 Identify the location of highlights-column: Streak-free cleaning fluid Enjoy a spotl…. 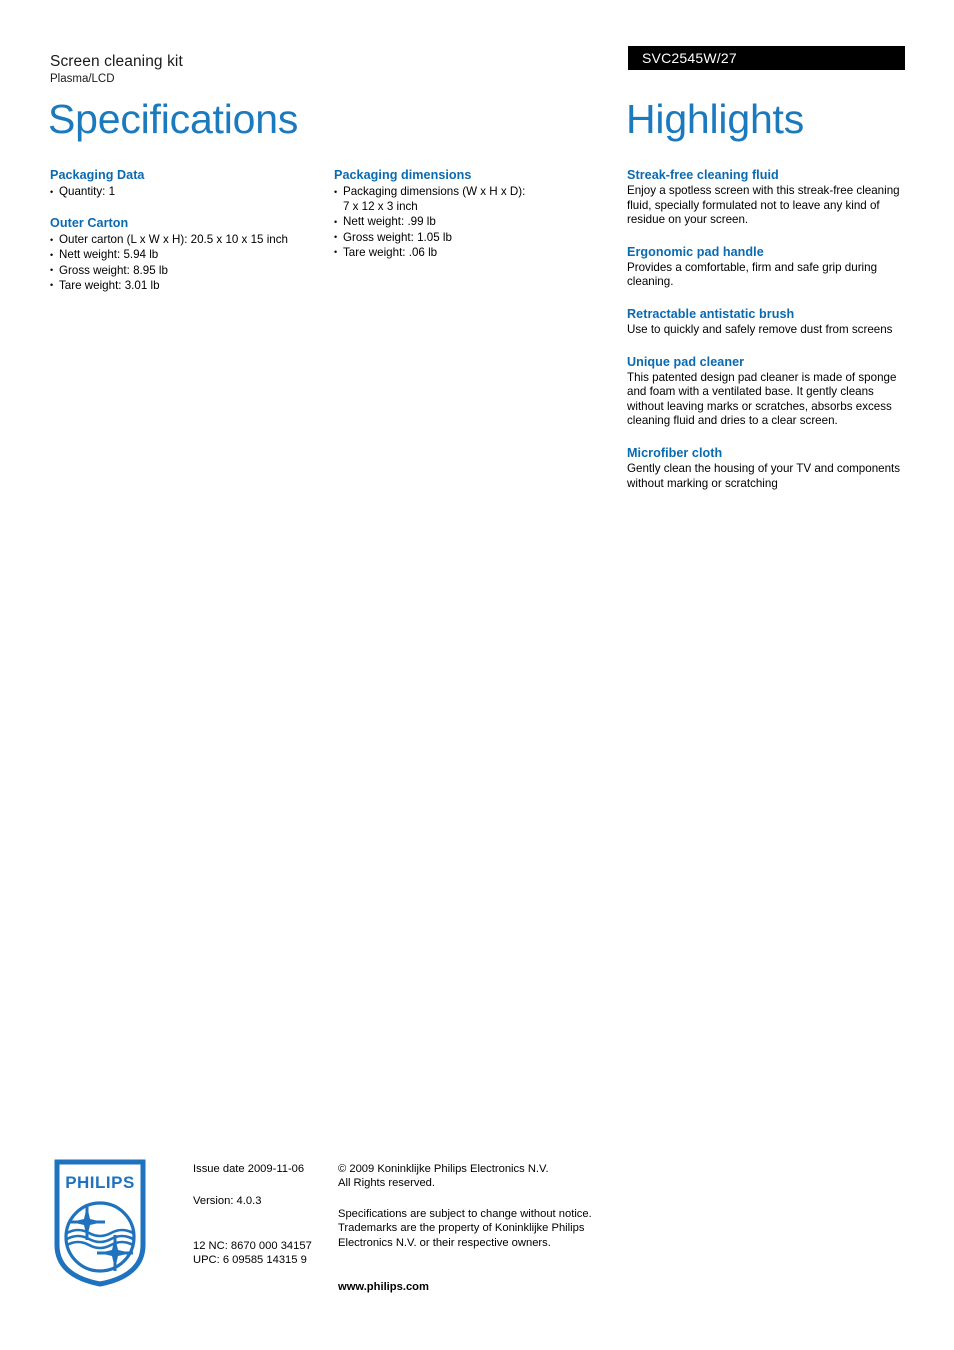
(767, 329).